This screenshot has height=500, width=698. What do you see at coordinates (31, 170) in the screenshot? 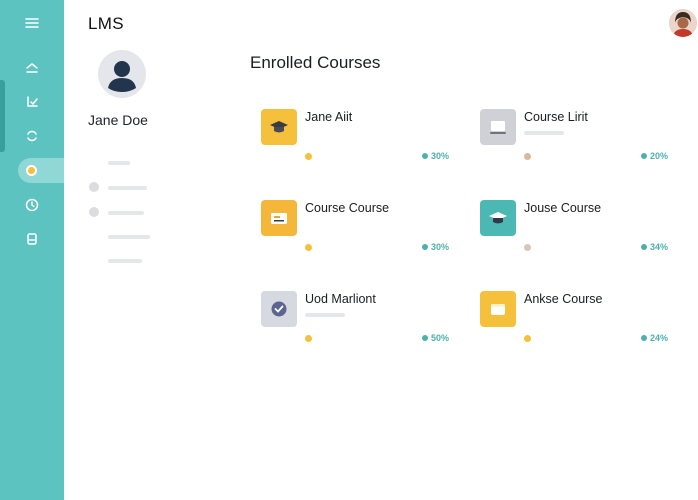
I see `active-indicator-icon` at bounding box center [31, 170].